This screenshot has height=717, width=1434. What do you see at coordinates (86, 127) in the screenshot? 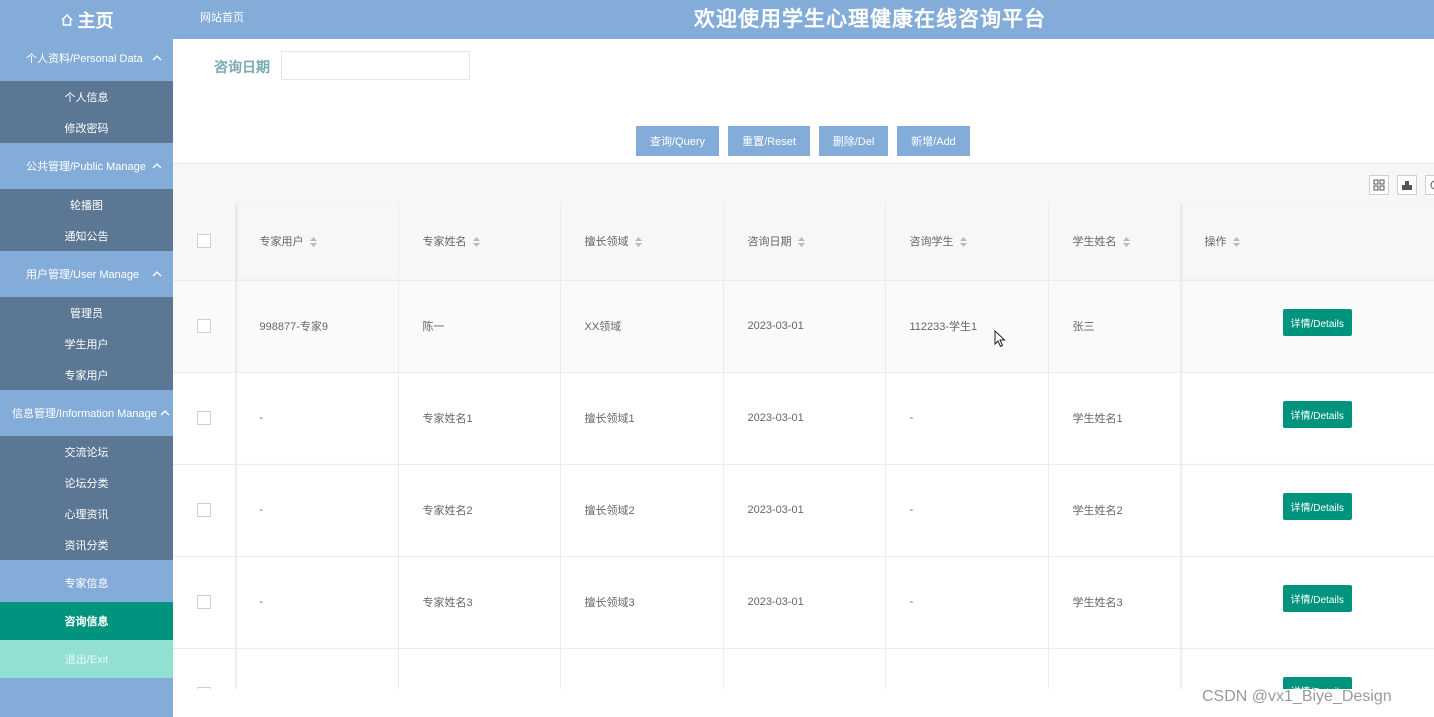
I see `sidebar-item-change-password: 修改密码` at bounding box center [86, 127].